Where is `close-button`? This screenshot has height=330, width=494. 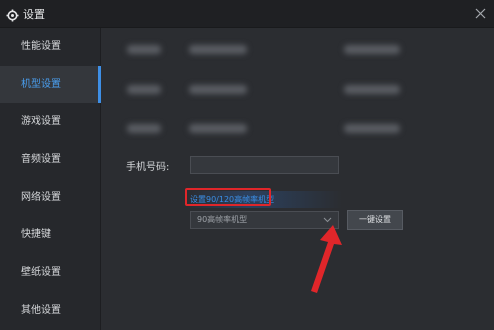
close-button is located at coordinates (480, 13).